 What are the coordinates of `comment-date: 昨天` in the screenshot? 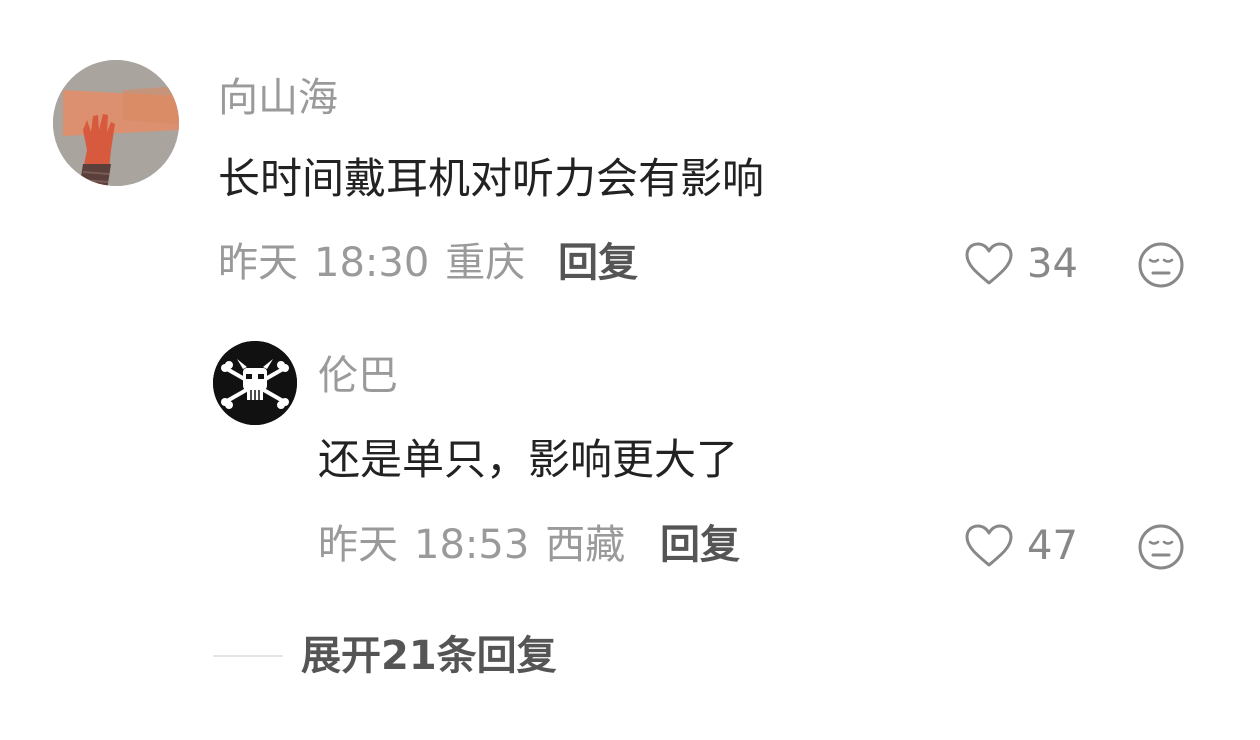 It's located at (258, 263).